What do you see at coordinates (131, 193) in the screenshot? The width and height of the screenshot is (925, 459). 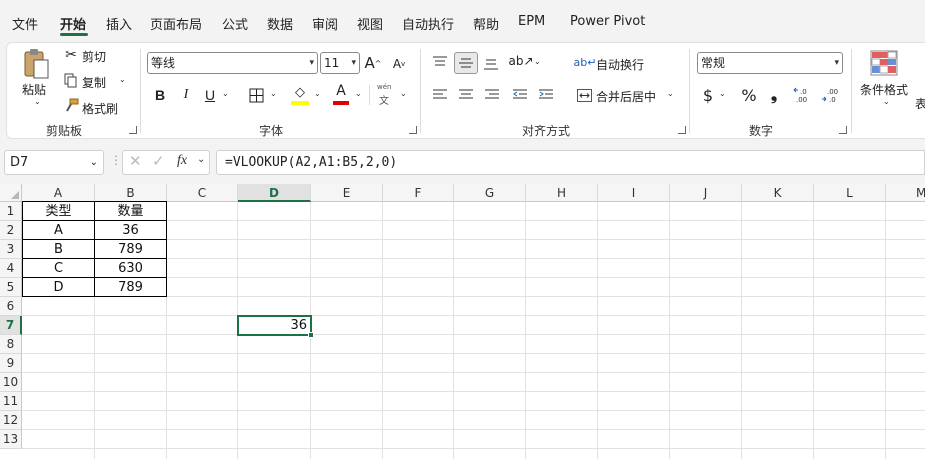 I see `column-header-b: B` at bounding box center [131, 193].